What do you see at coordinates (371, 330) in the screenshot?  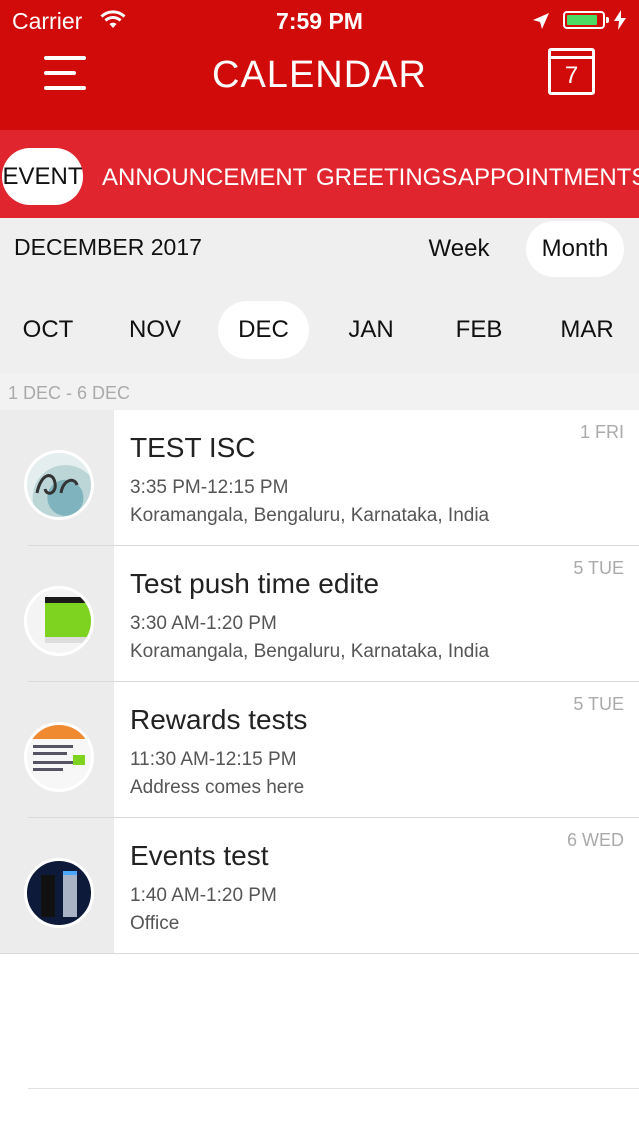 I see `month-chip-jan: JAN` at bounding box center [371, 330].